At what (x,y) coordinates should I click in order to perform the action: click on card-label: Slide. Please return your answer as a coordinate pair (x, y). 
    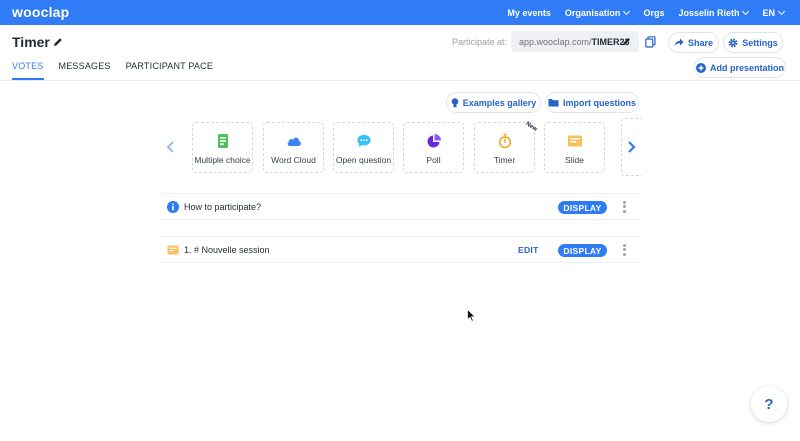
    Looking at the image, I should click on (574, 160).